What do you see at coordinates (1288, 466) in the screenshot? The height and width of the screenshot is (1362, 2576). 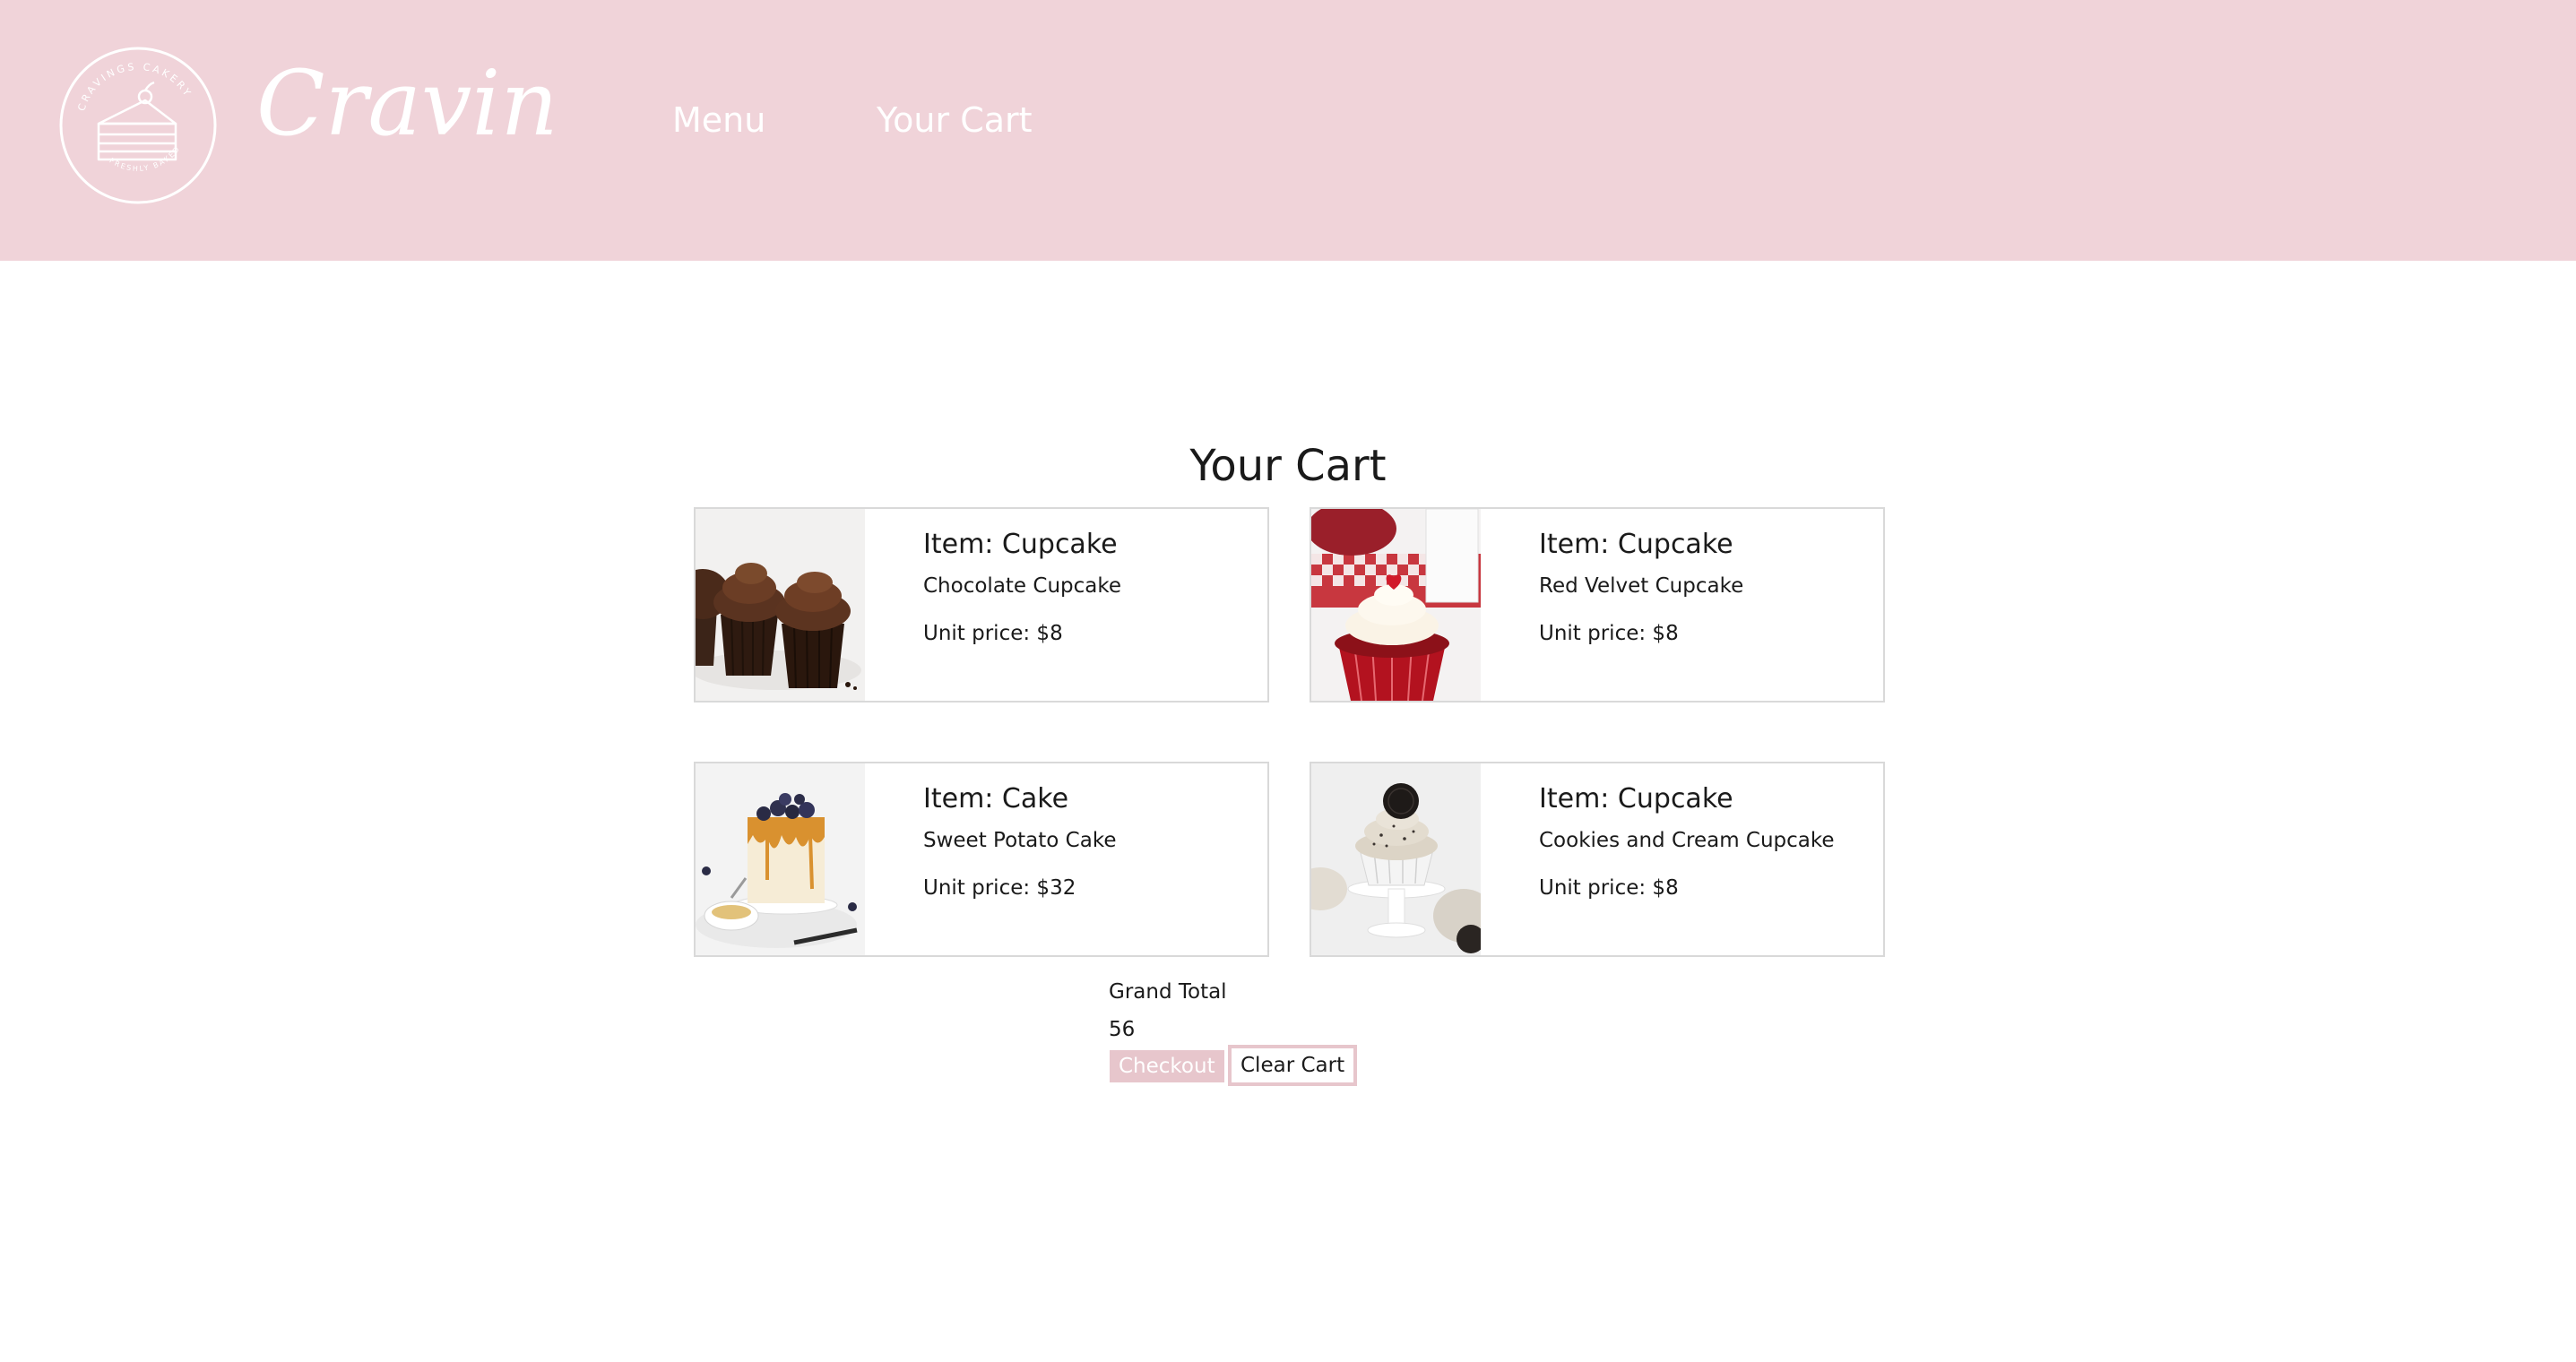 I see `page-title: Your Cart` at bounding box center [1288, 466].